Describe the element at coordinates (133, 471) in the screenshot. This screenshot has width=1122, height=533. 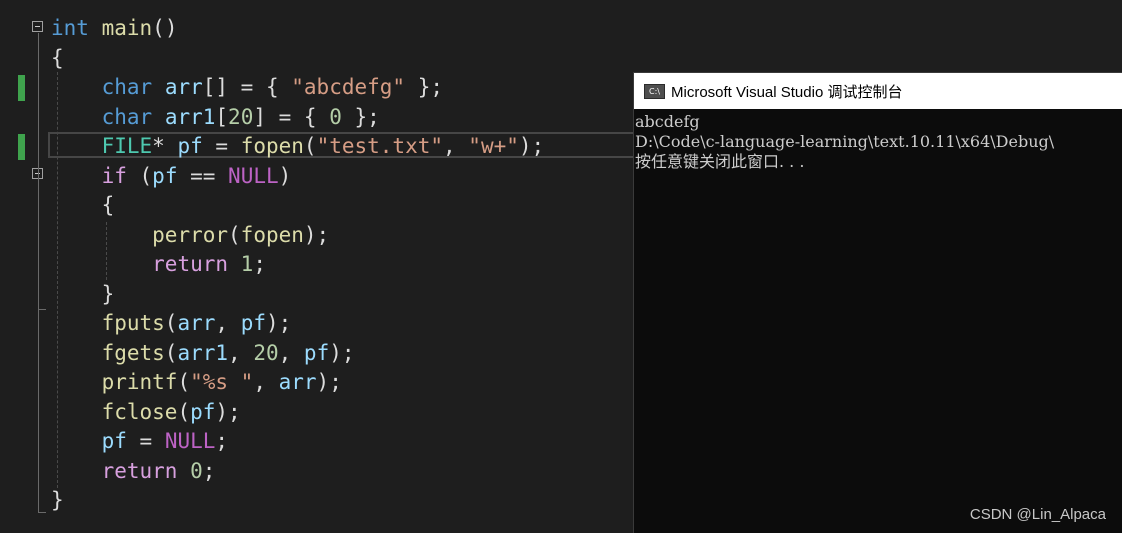
I see `code-line: return 0;` at that location.